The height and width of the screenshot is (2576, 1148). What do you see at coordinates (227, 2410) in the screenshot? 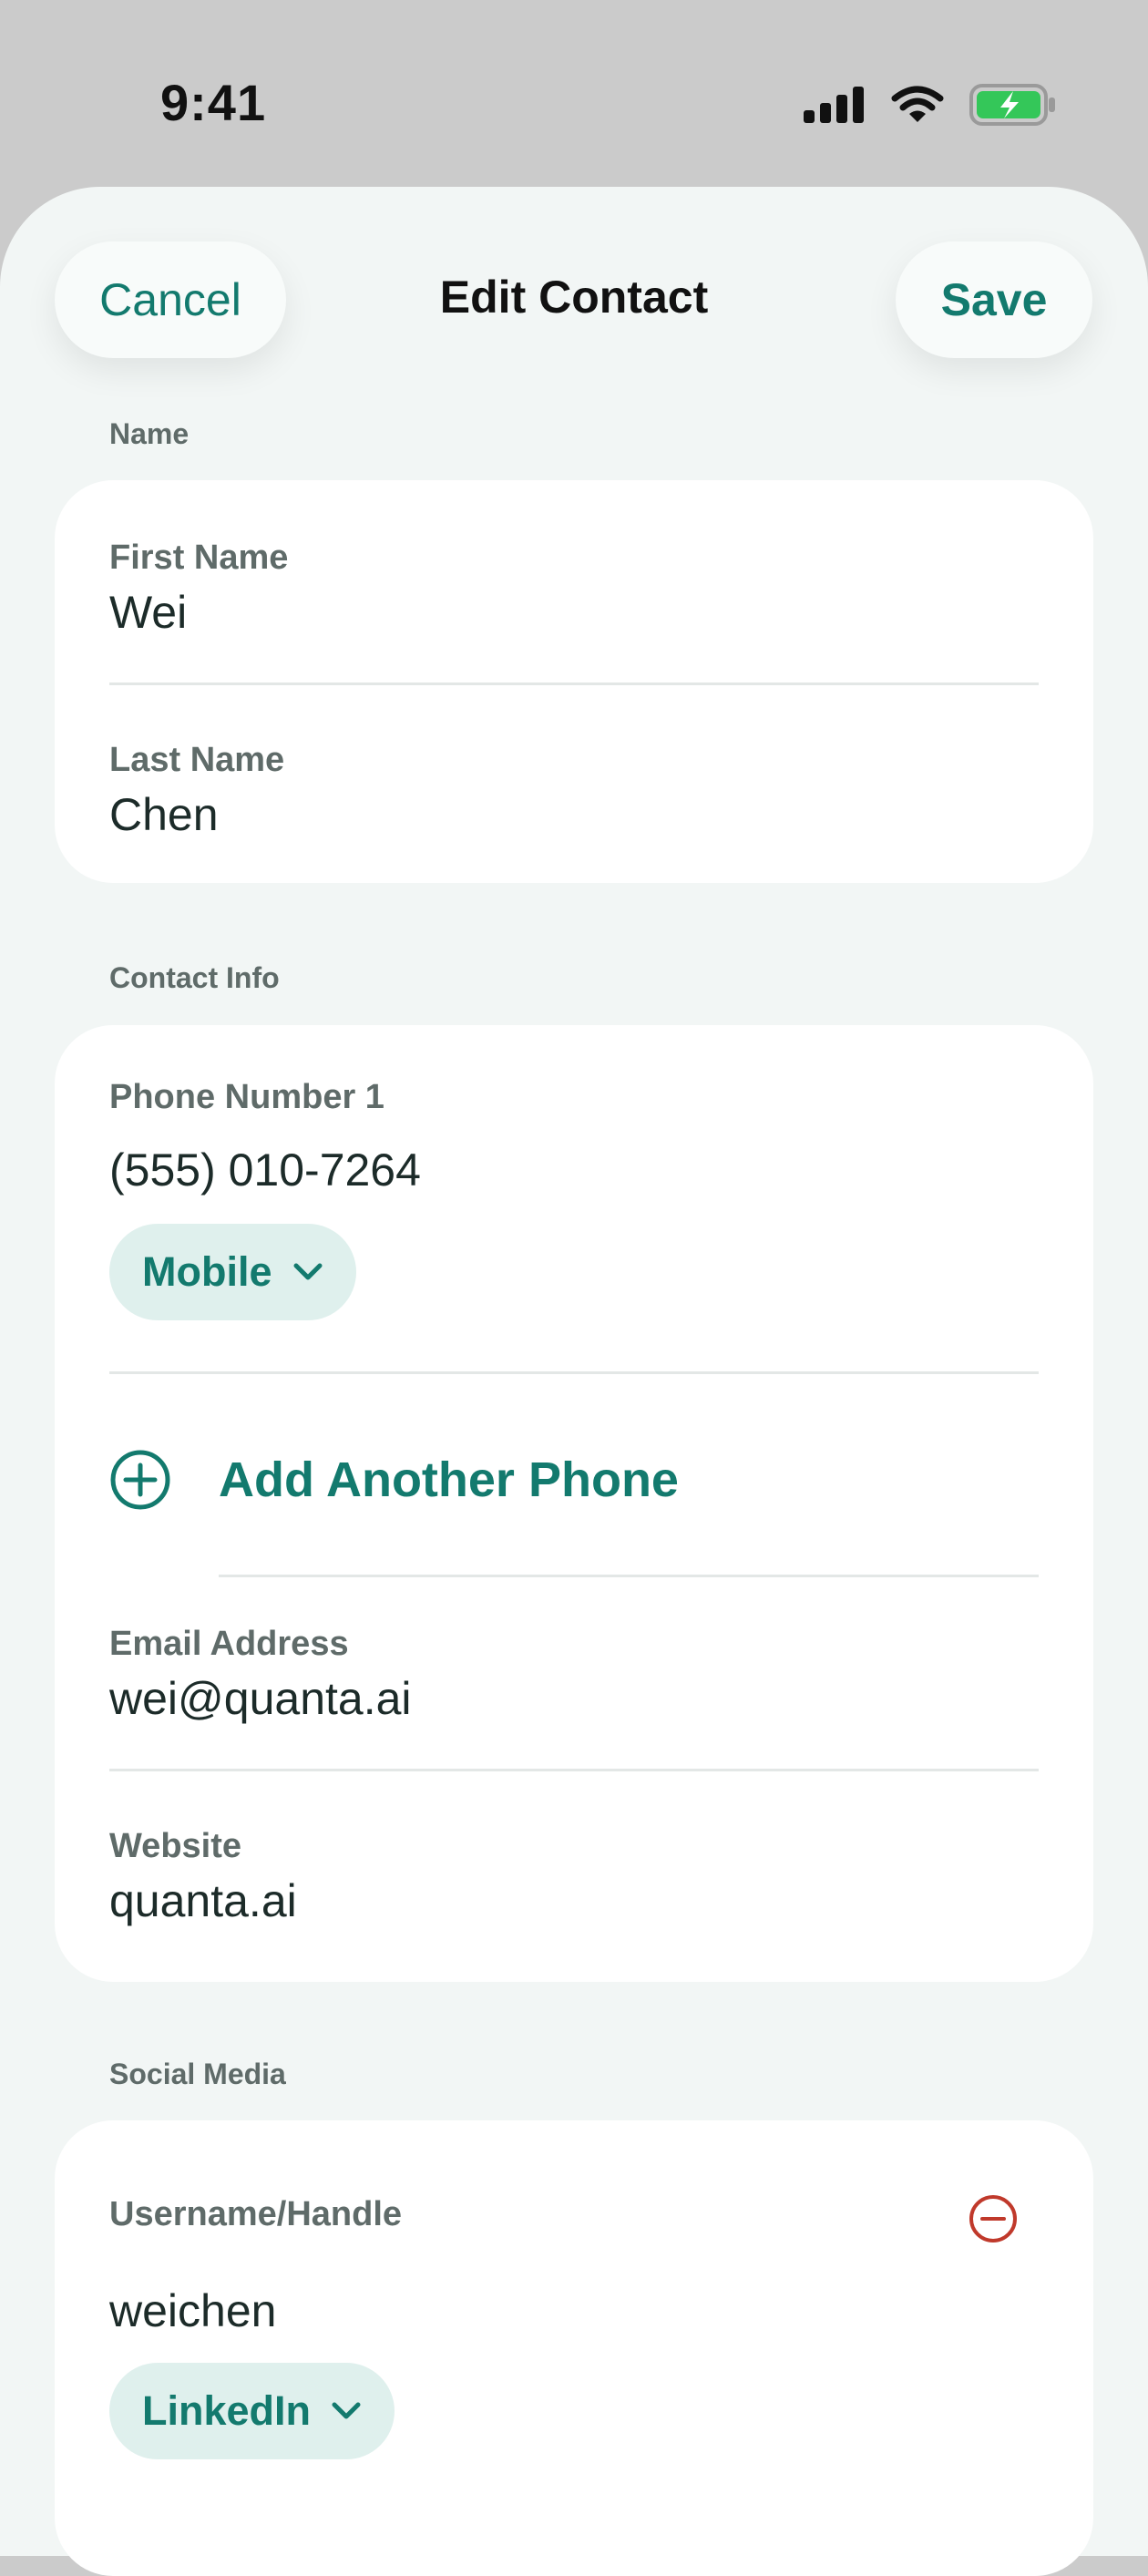
I see `social-platform-label: LinkedIn` at bounding box center [227, 2410].